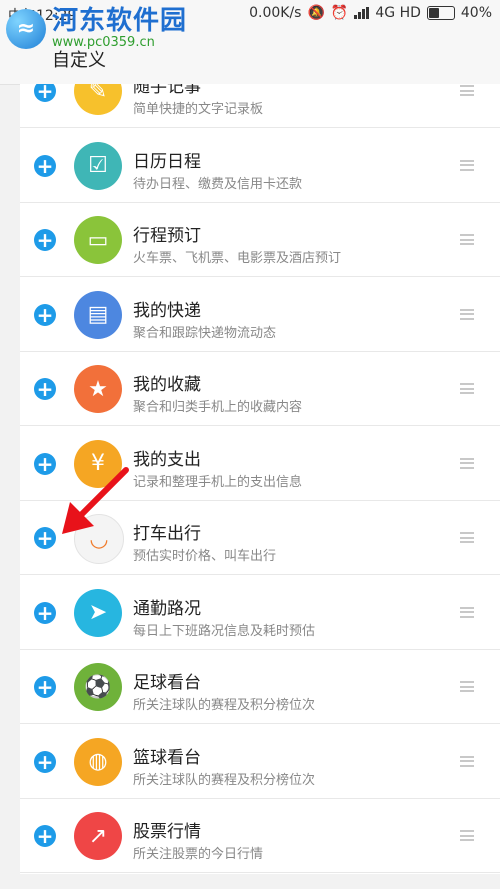  I want to click on item-description: 所关注股票的今日行情, so click(198, 854).